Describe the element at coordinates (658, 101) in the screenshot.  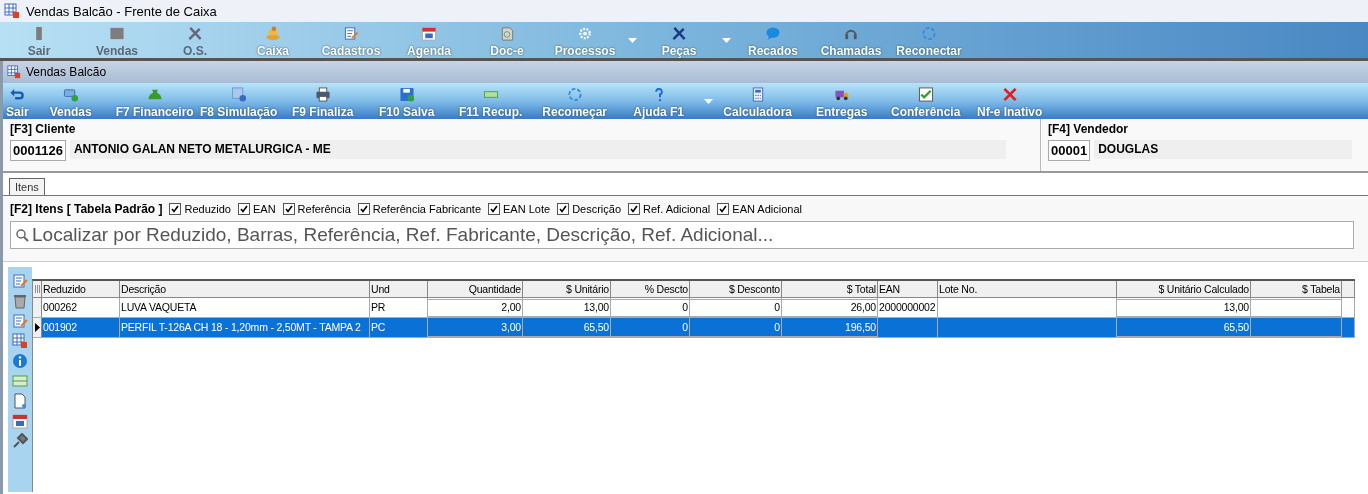
I see `toolbar-button: Ajuda F1` at that location.